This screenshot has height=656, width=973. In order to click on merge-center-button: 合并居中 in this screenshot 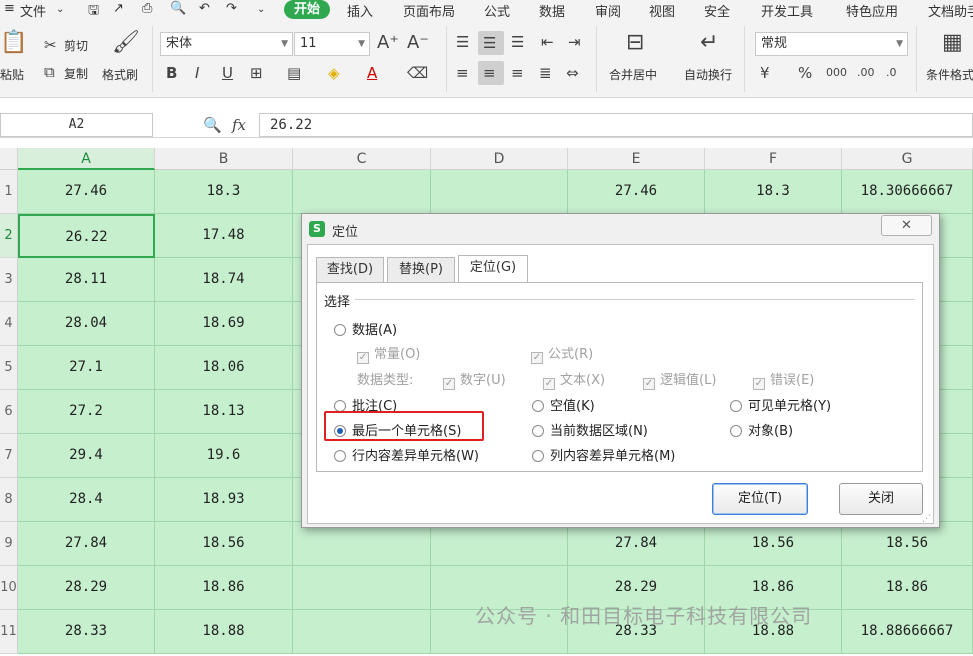, I will do `click(633, 74)`.